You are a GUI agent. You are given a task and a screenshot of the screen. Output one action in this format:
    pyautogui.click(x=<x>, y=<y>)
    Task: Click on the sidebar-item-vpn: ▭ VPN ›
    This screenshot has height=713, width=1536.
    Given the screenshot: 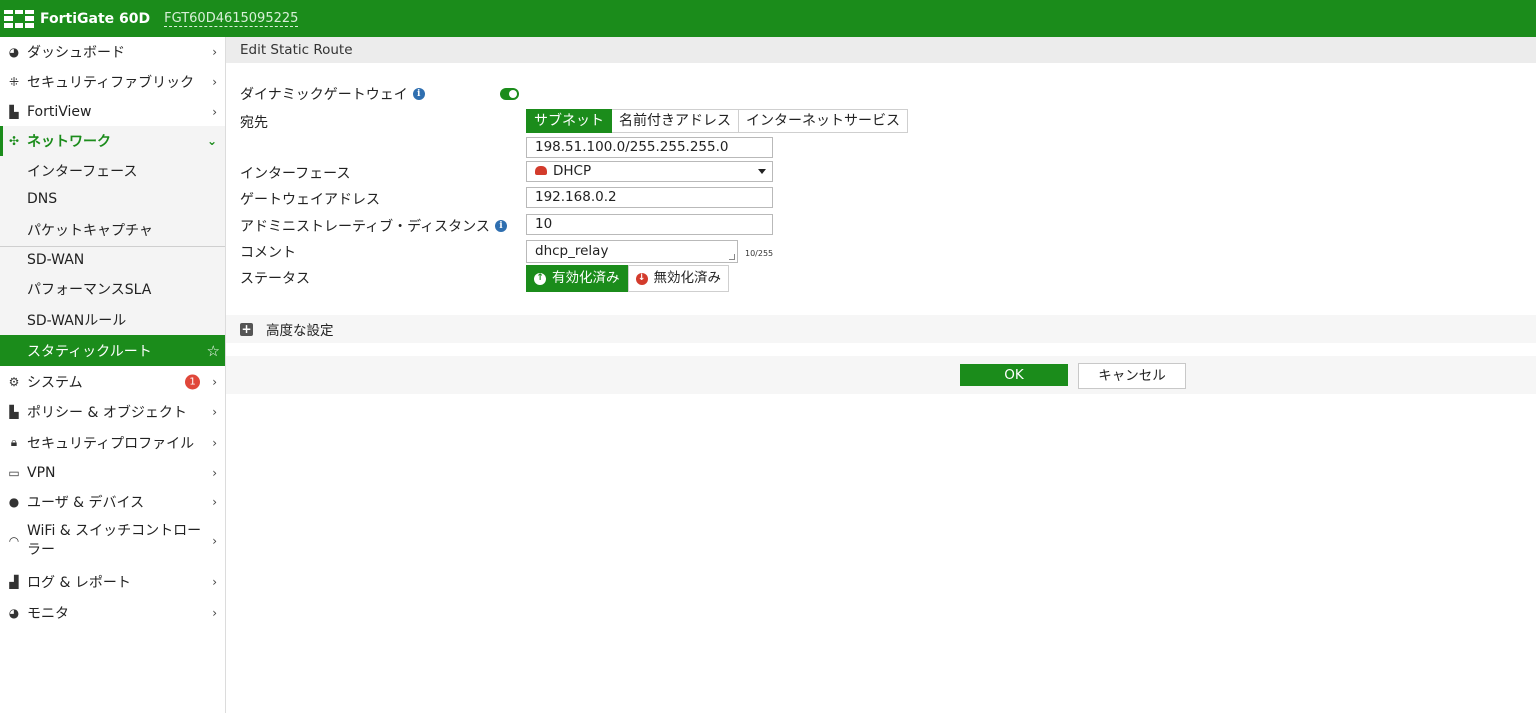 What is the action you would take?
    pyautogui.click(x=112, y=472)
    